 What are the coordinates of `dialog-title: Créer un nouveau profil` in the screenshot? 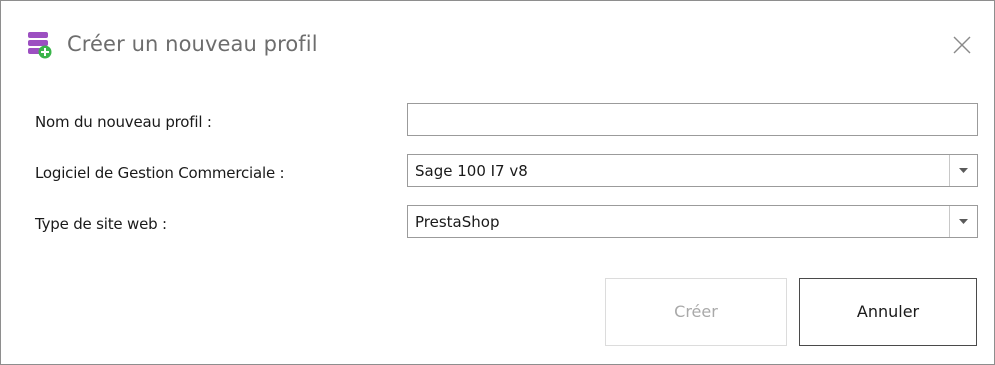 It's located at (192, 44).